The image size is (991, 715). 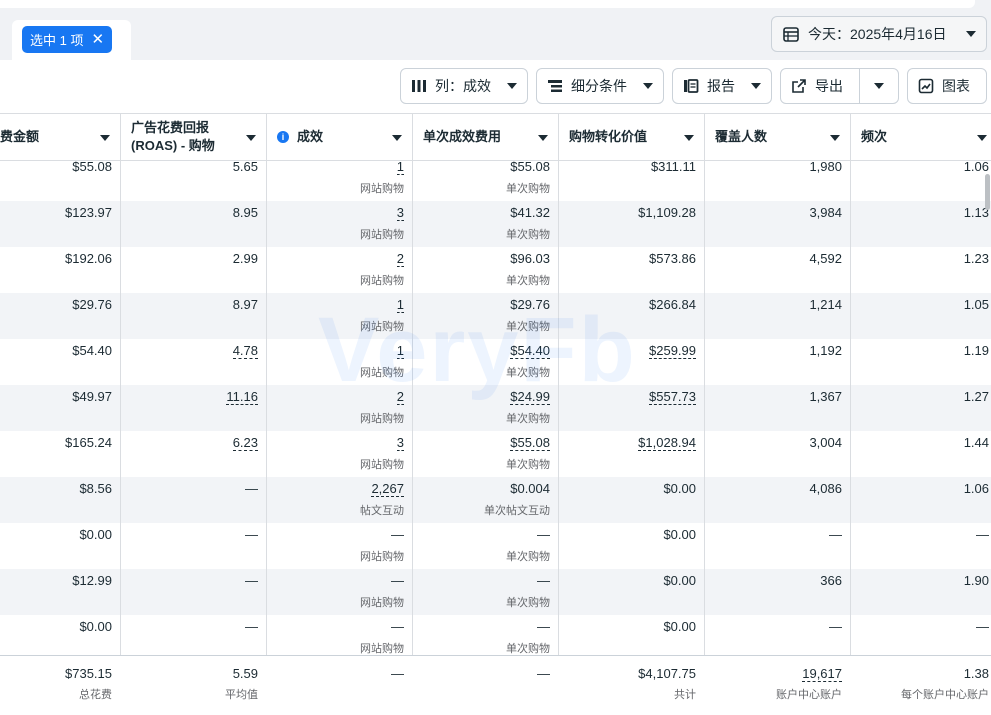 What do you see at coordinates (921, 685) in the screenshot?
I see `total-frequency: 1.38 每个账户中心账户` at bounding box center [921, 685].